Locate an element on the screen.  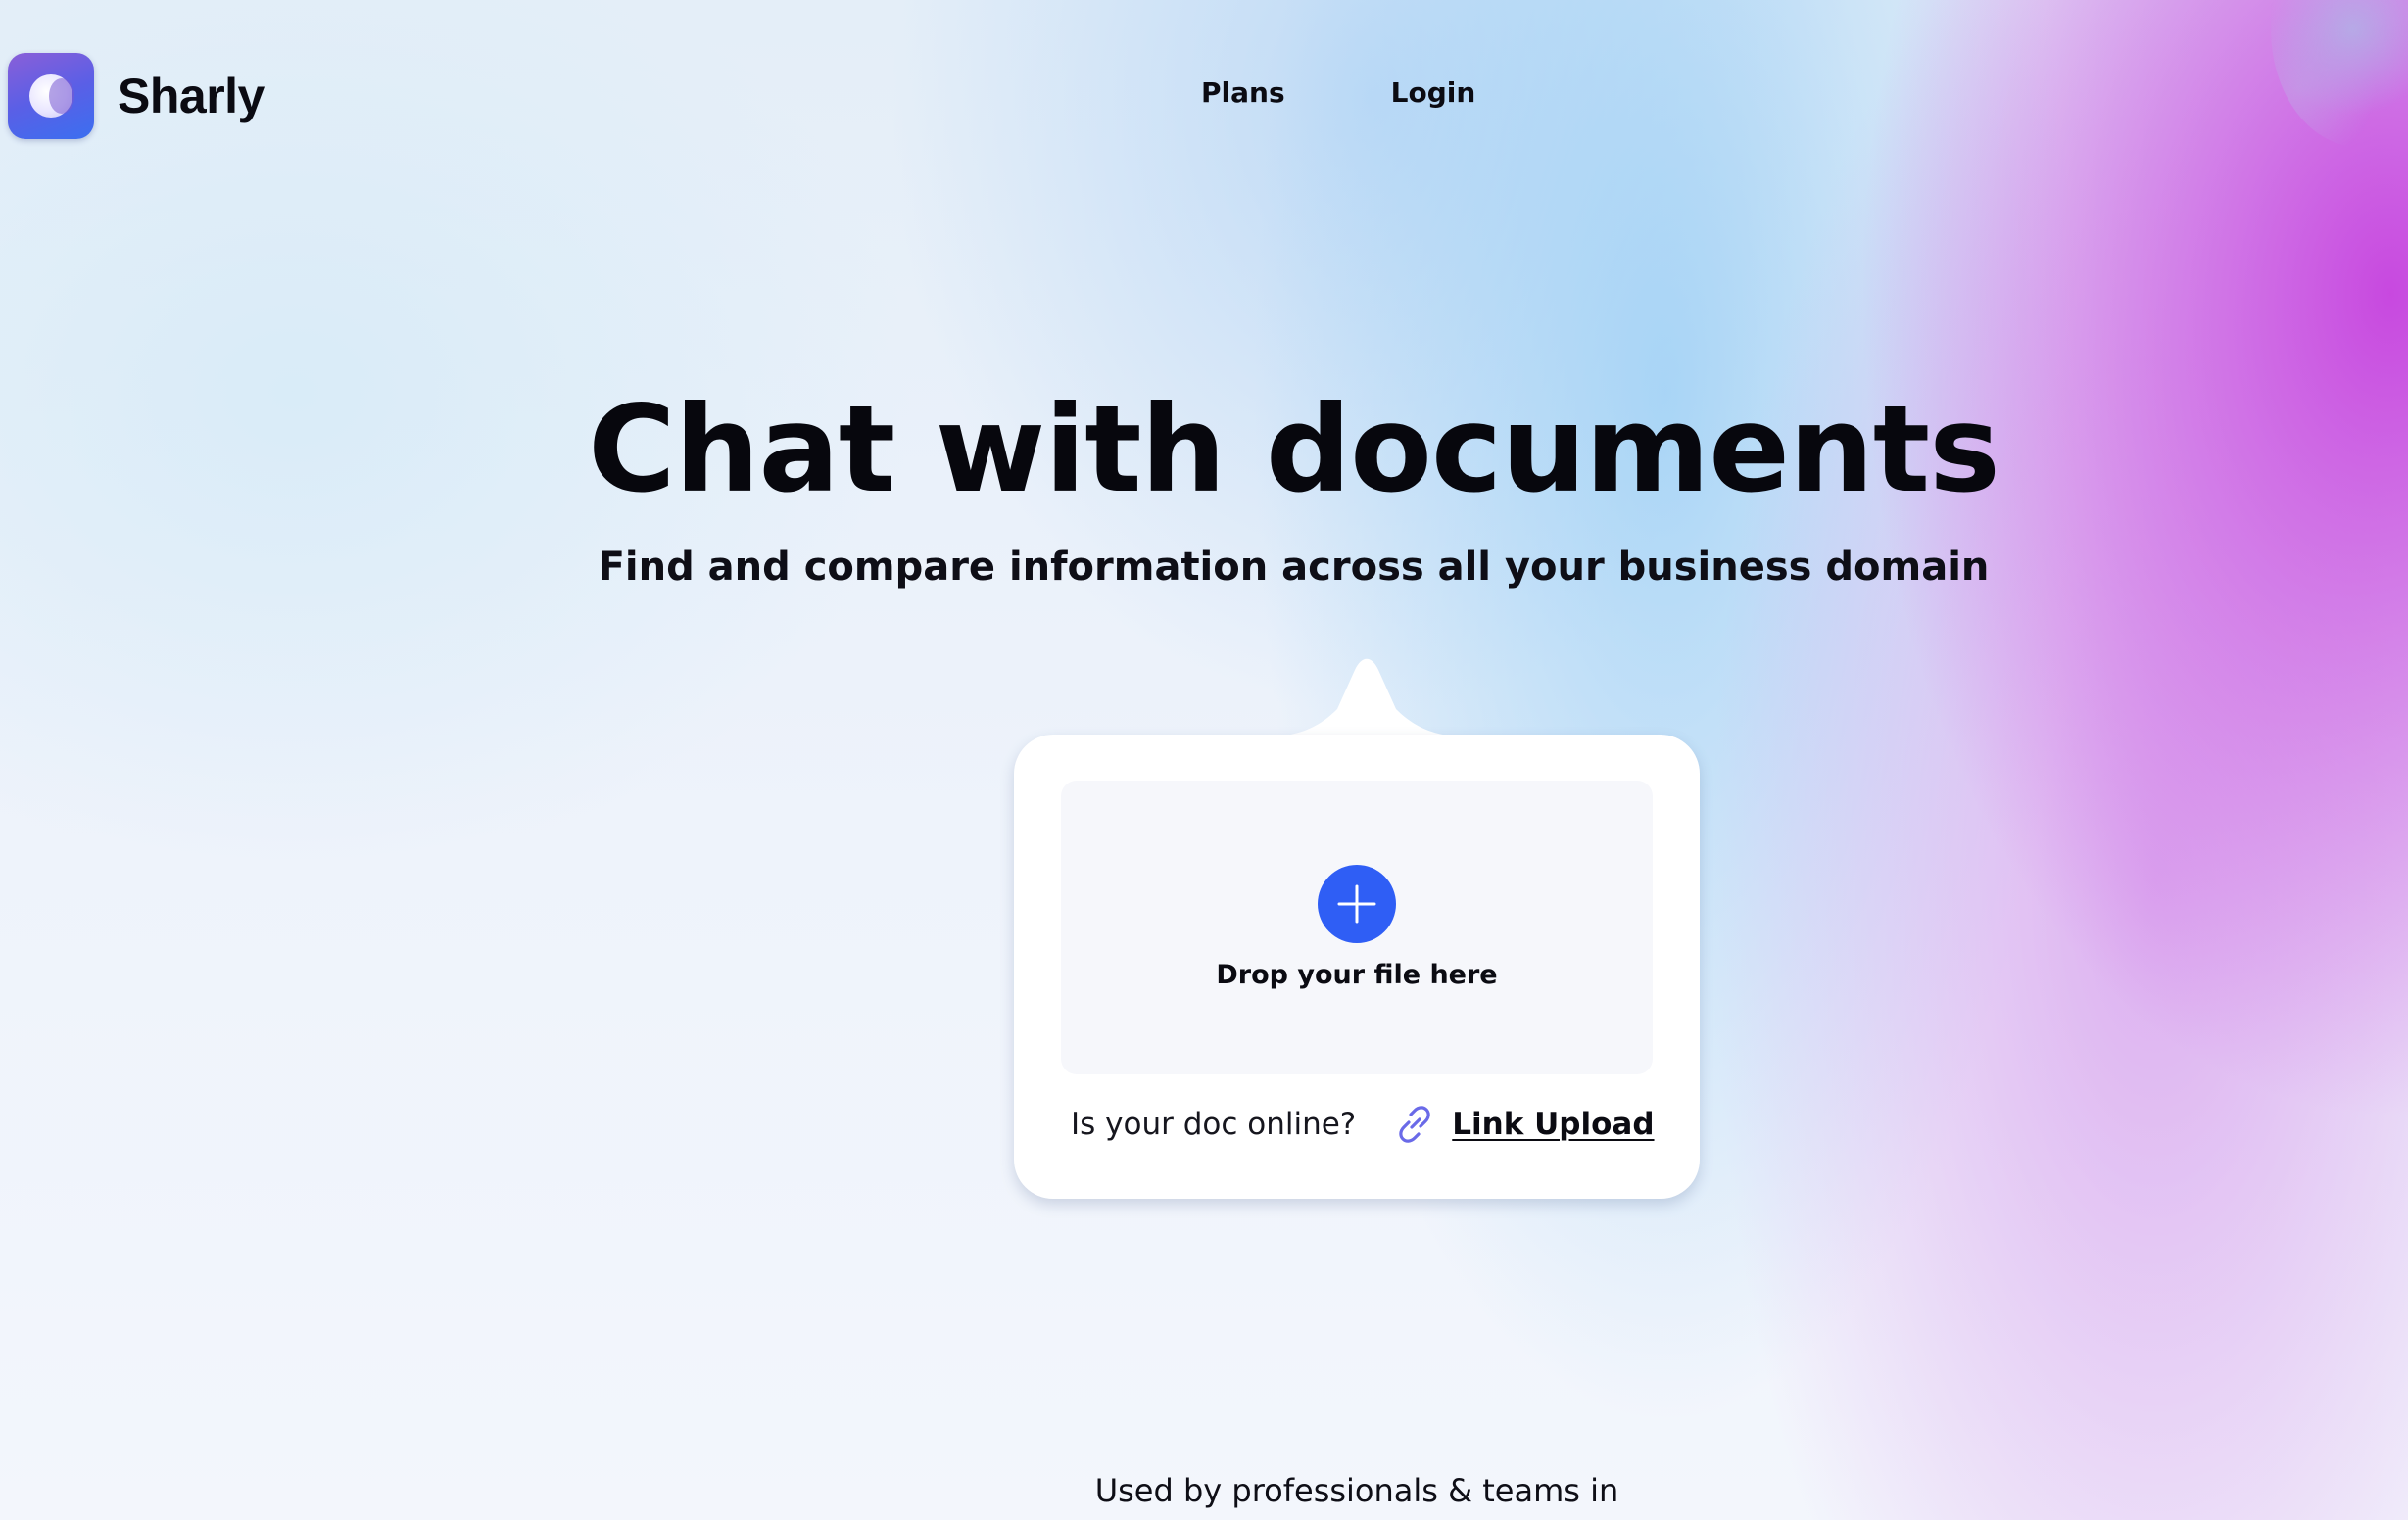
used-by-text: Used by professionals & teams in is located at coordinates (1356, 1490).